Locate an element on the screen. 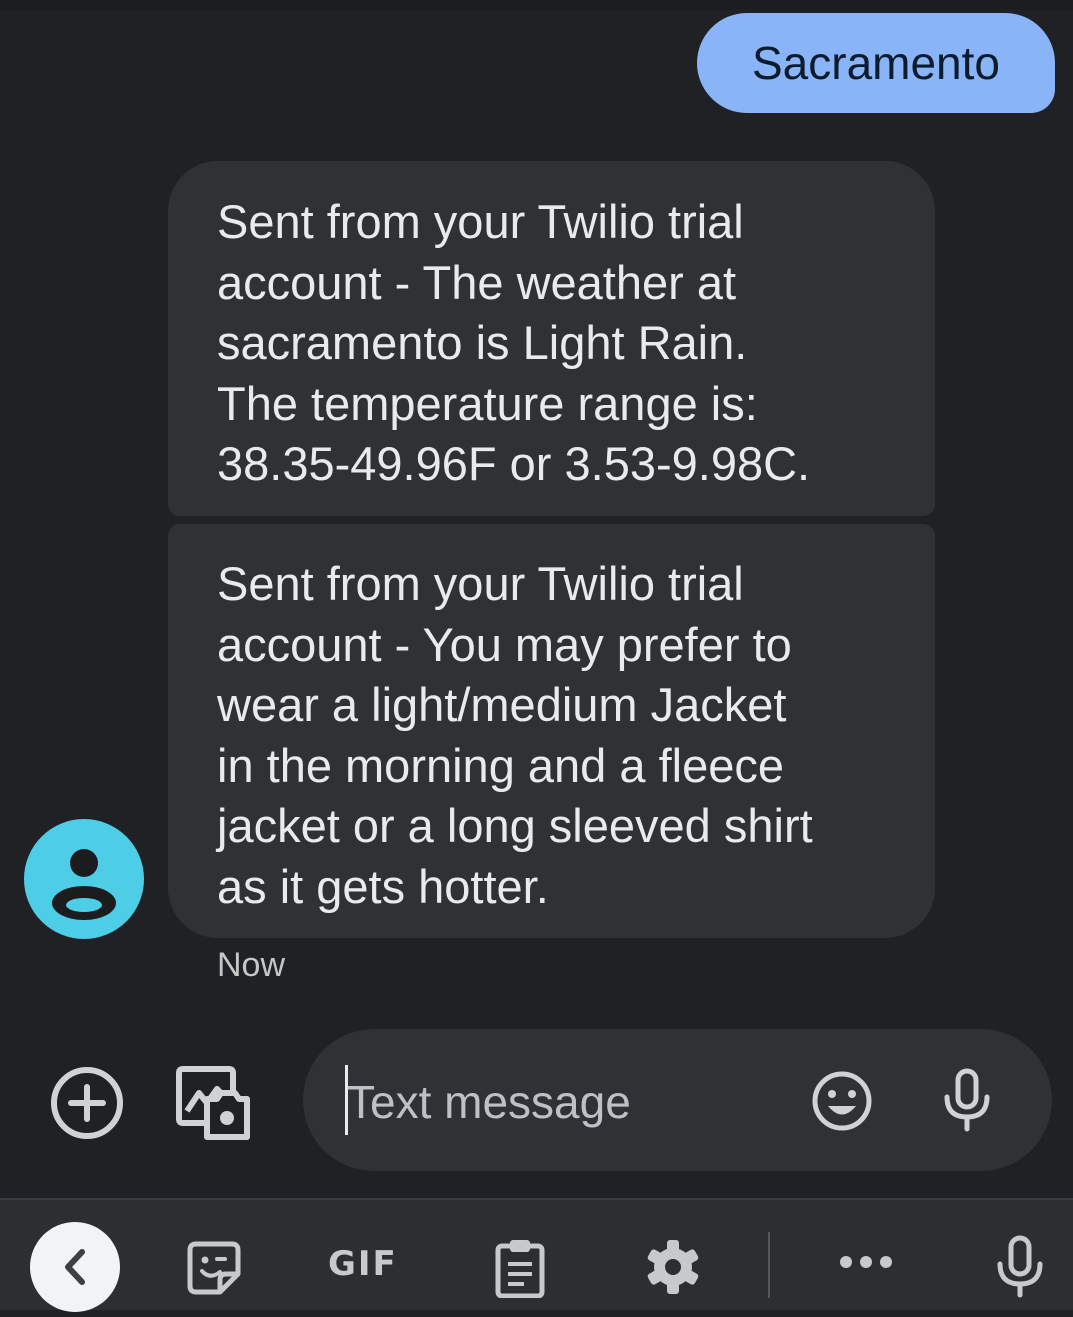  emoji-icon is located at coordinates (842, 1101).